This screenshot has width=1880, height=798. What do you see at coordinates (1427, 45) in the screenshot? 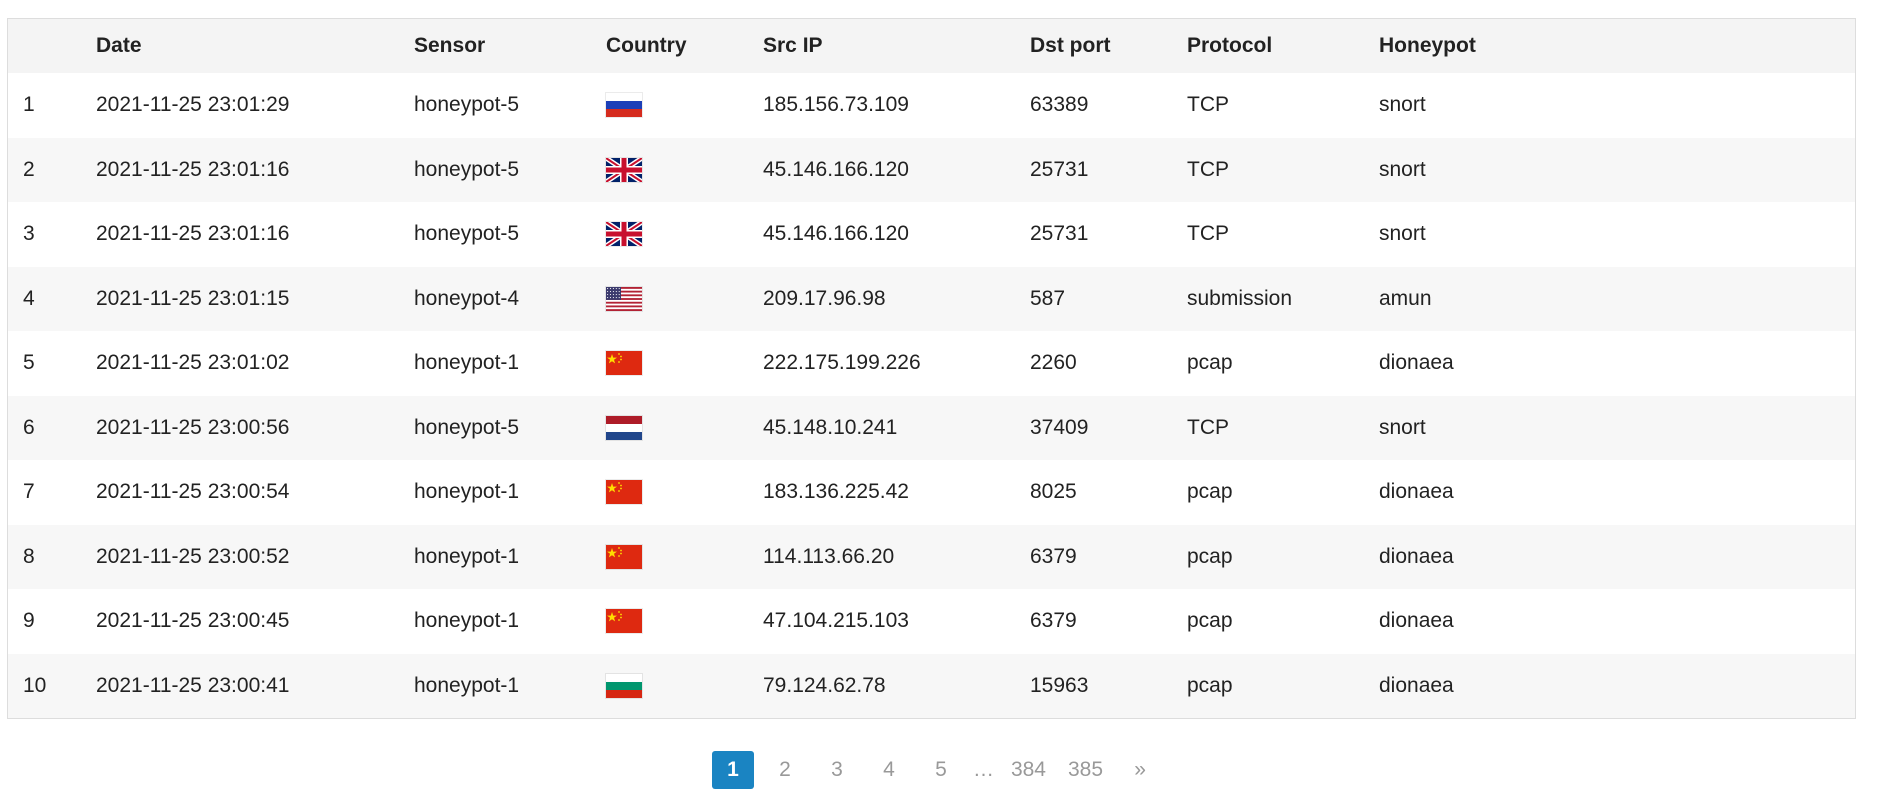
I see `header-honeypot: Honeypot` at bounding box center [1427, 45].